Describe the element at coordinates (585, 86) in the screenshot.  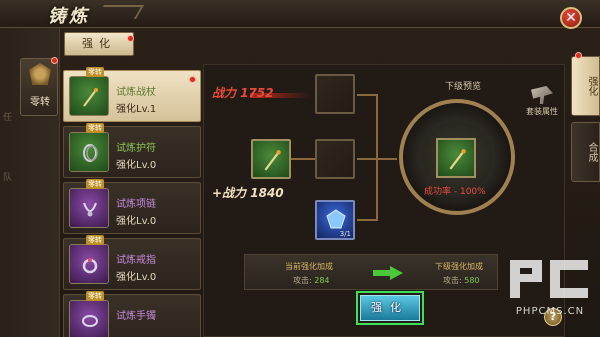
I see `tab-strengthen-side: 强化` at that location.